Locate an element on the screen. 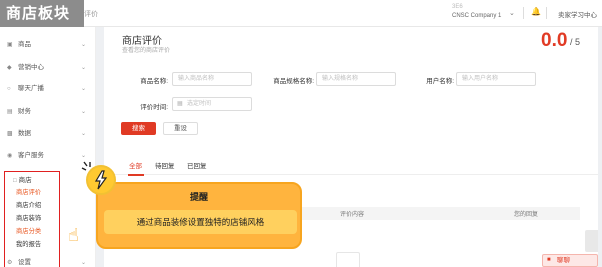  sidebar-item-finance: ▤ 财务 ⌄ is located at coordinates (48, 112).